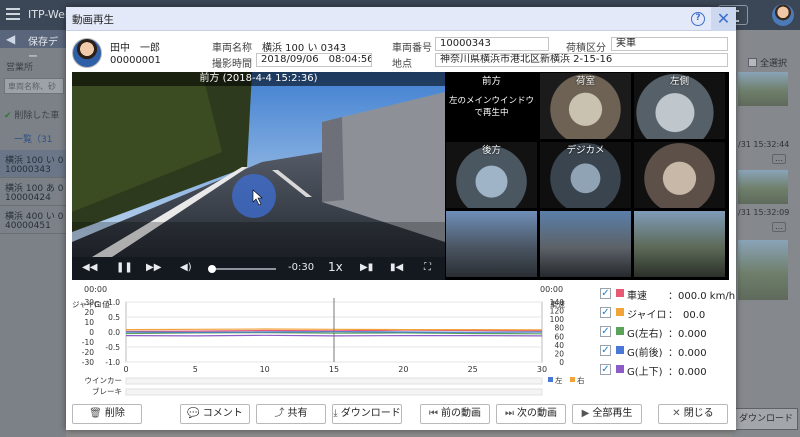 The height and width of the screenshot is (437, 800). What do you see at coordinates (585, 413) in the screenshot?
I see `play-all-icon: ▶` at bounding box center [585, 413].